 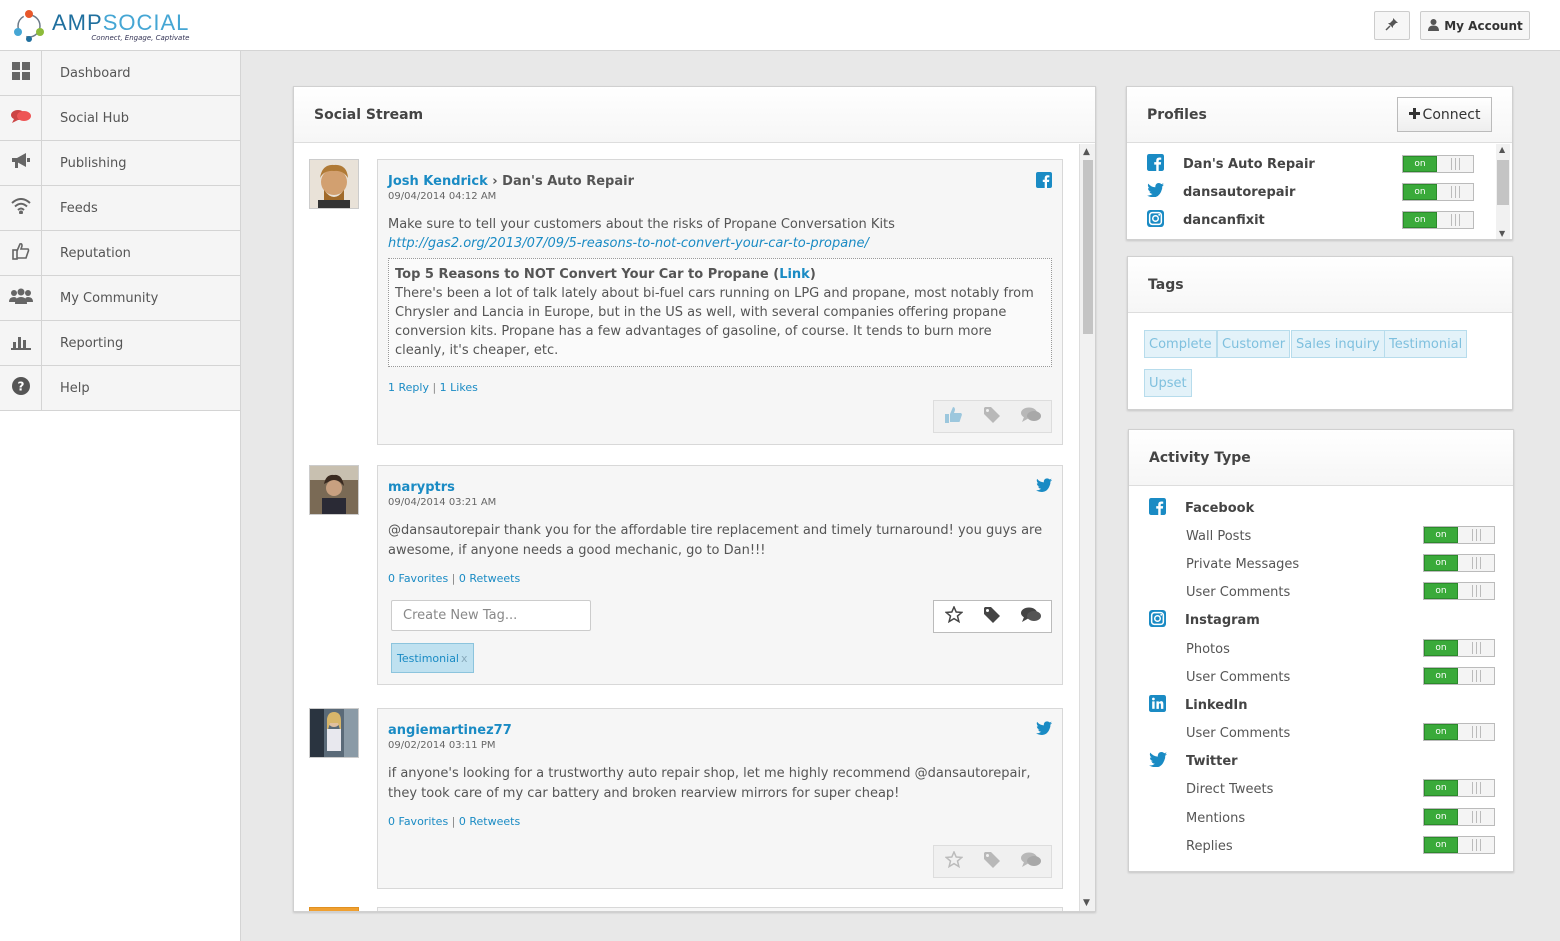 What do you see at coordinates (120, 253) in the screenshot?
I see `sidebar-item-reputation: Reputation` at bounding box center [120, 253].